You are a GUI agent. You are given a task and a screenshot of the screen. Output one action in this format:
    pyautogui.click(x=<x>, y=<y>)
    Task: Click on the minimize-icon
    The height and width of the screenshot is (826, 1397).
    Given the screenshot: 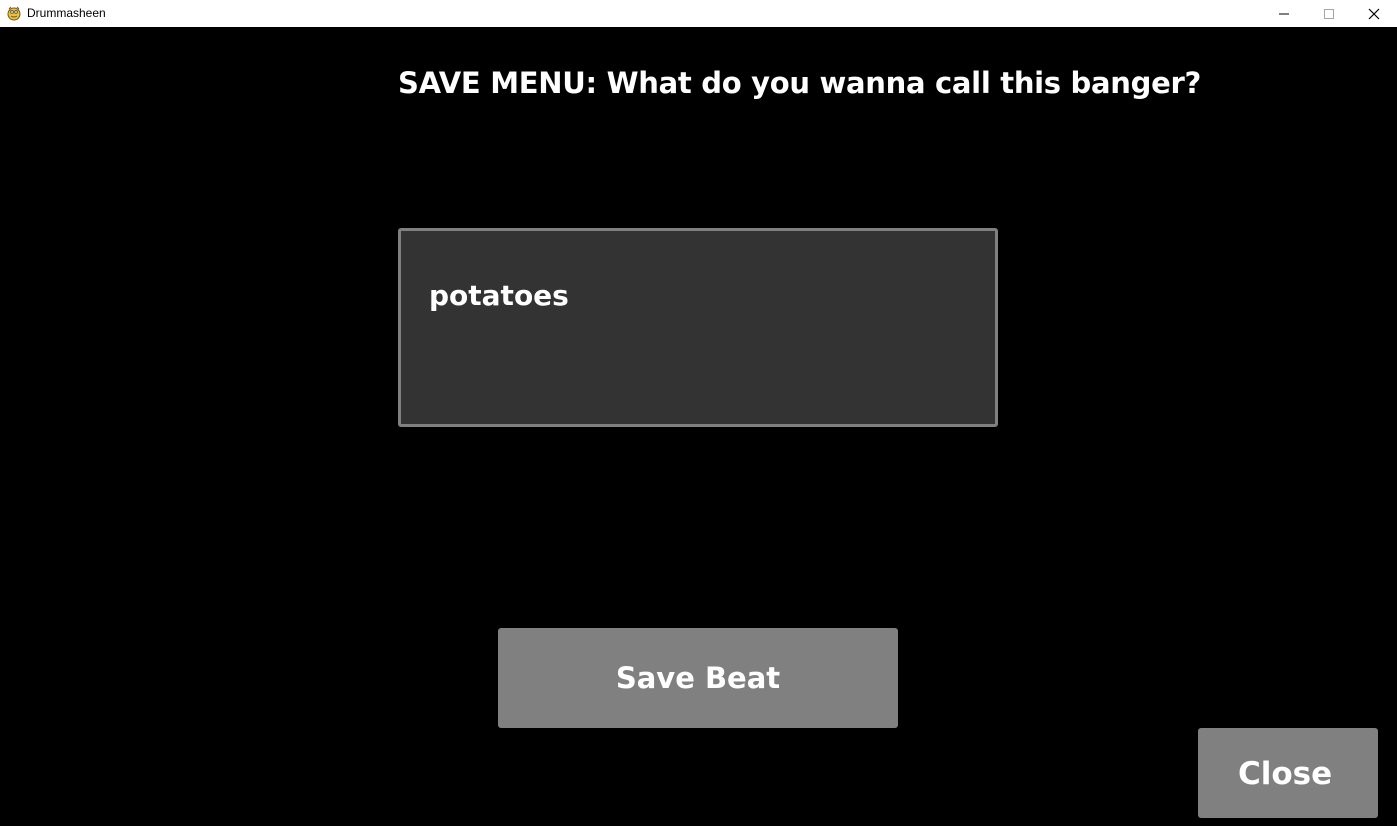 What is the action you would take?
    pyautogui.click(x=1284, y=13)
    